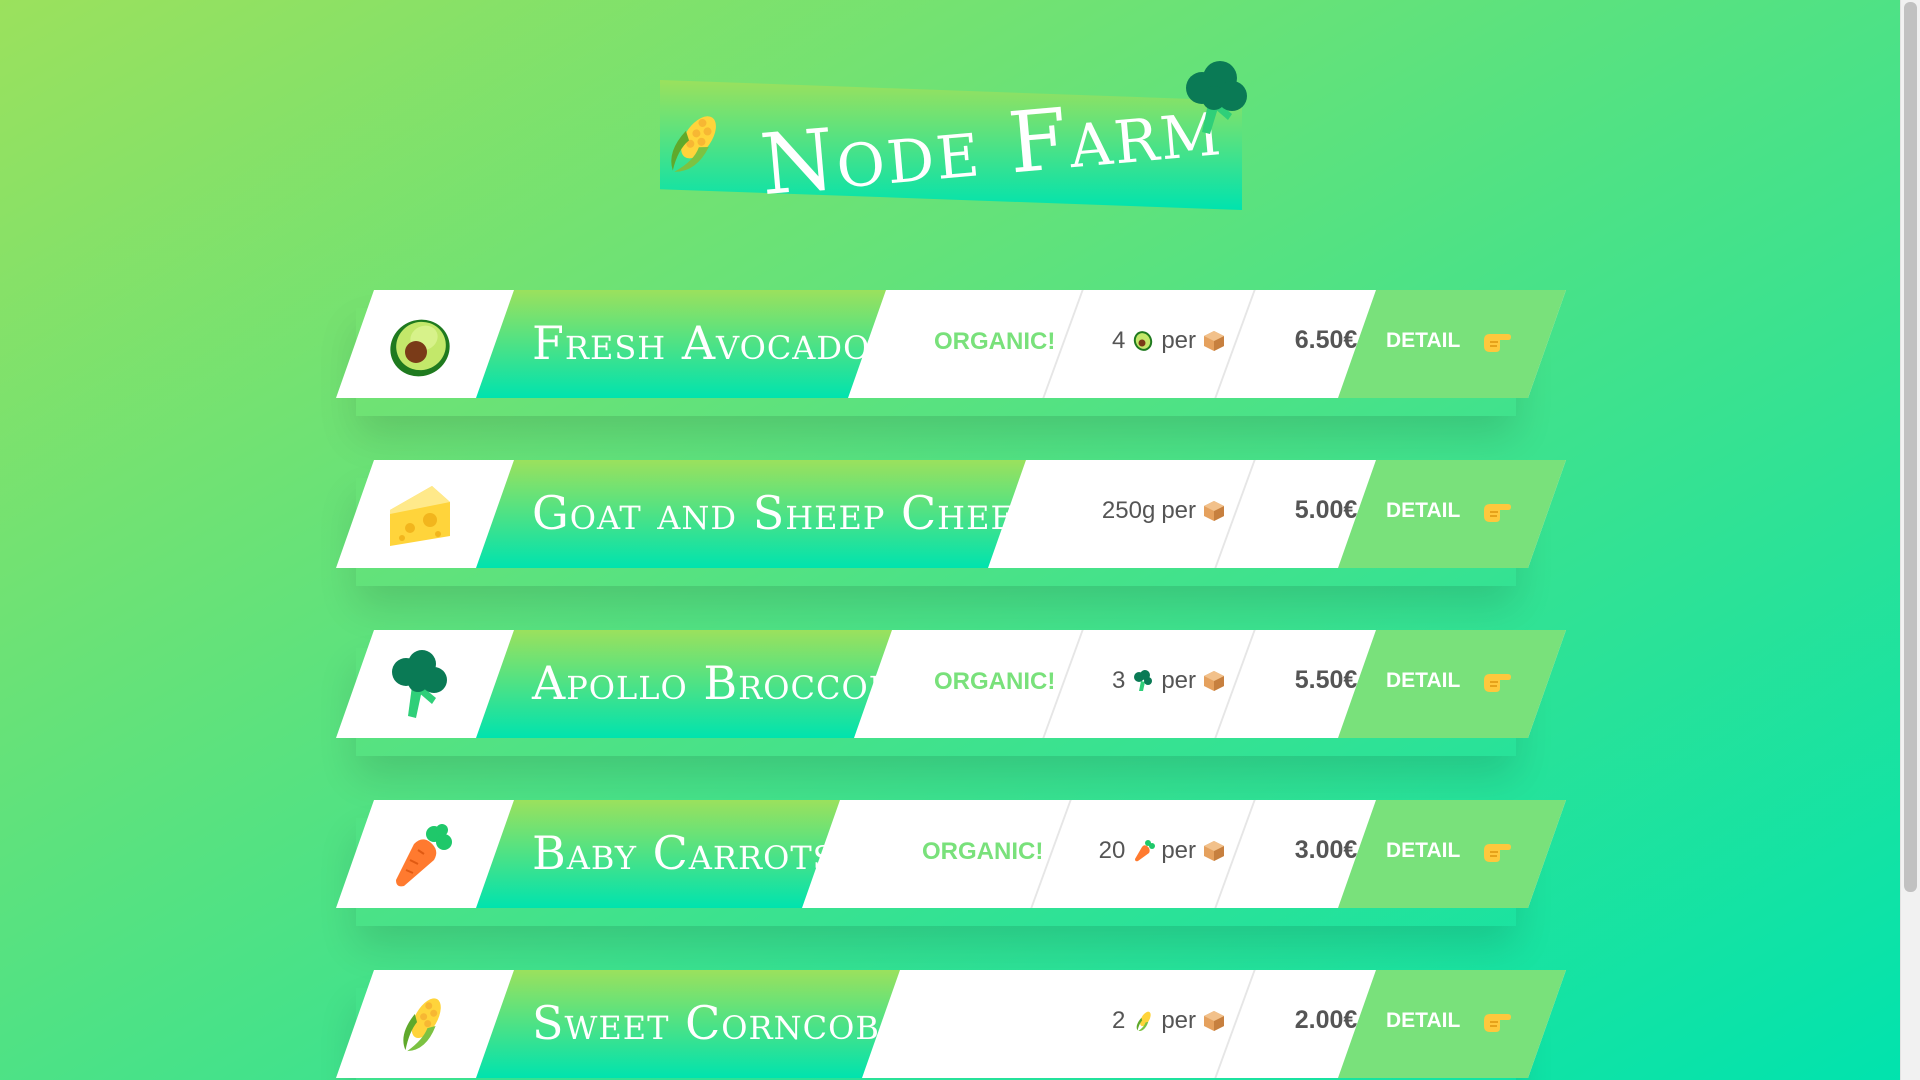  What do you see at coordinates (797, 513) in the screenshot?
I see `product-name: Goat and Sheep Cheese` at bounding box center [797, 513].